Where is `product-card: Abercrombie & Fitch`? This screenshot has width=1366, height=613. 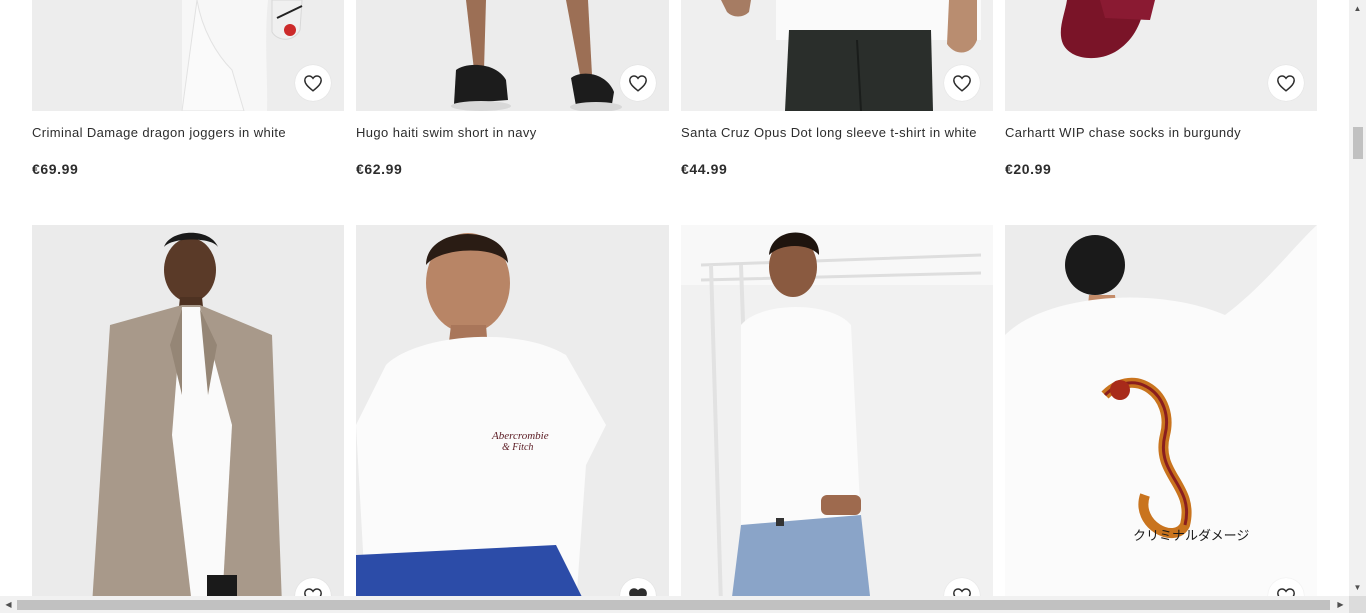 product-card: Abercrombie & Fitch is located at coordinates (512, 410).